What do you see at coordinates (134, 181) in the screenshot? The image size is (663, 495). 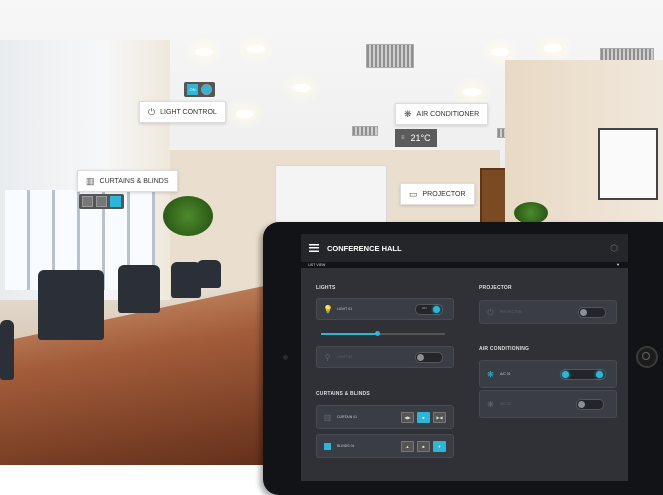 I see `curtains-blinds-label: CURTAINS & BLINDS` at bounding box center [134, 181].